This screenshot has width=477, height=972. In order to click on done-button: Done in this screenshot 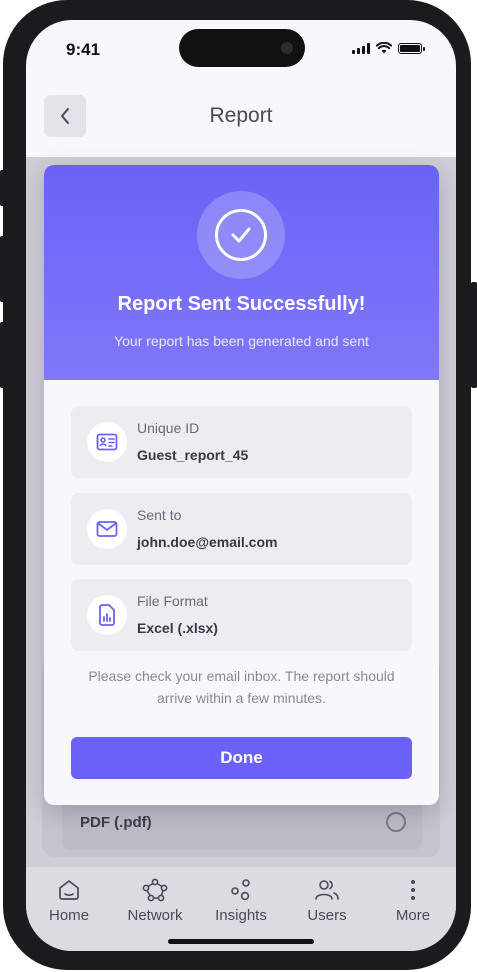, I will do `click(241, 758)`.